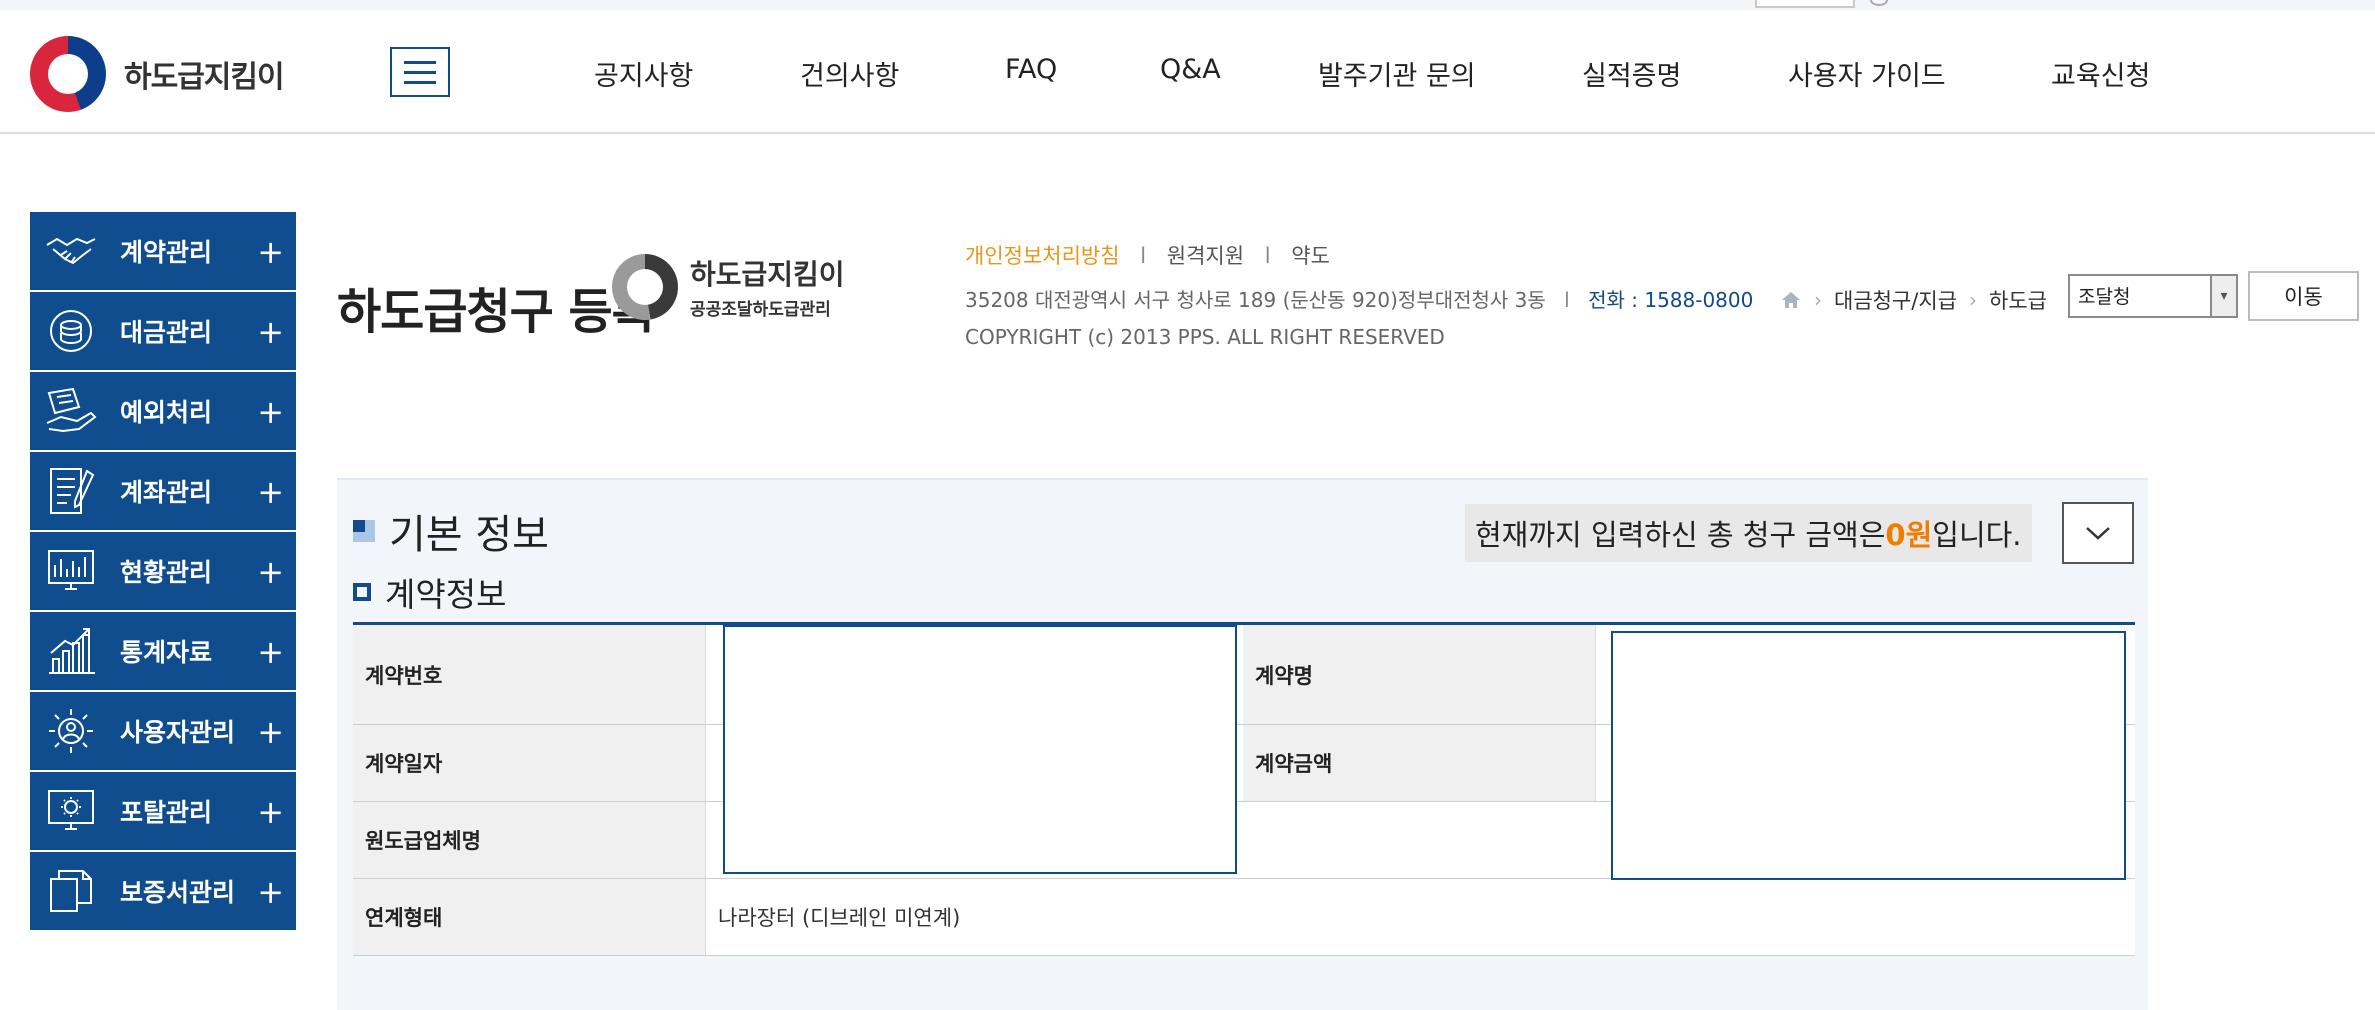  I want to click on section-bullet-icon, so click(364, 531).